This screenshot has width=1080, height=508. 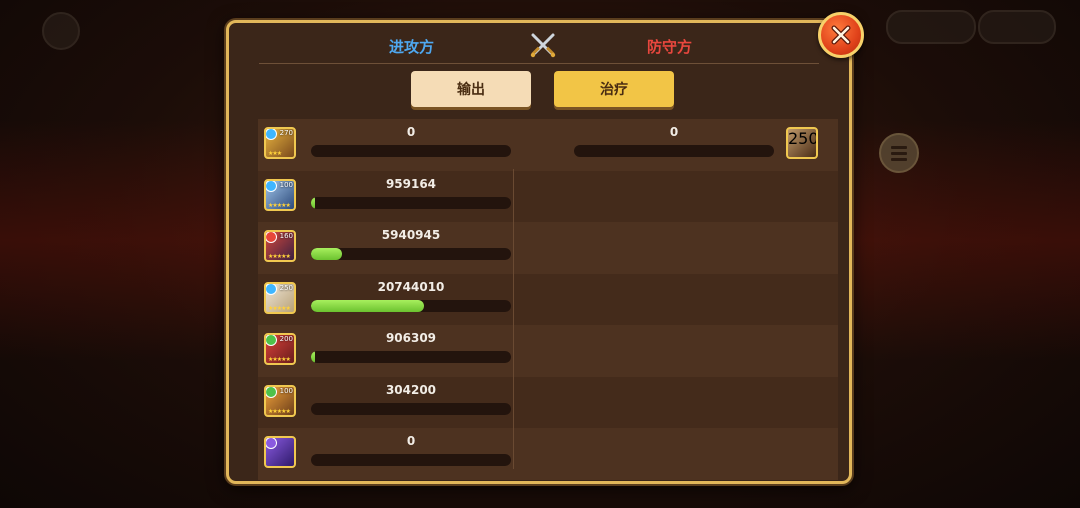 What do you see at coordinates (275, 153) in the screenshot?
I see `star-rating: ★★★` at bounding box center [275, 153].